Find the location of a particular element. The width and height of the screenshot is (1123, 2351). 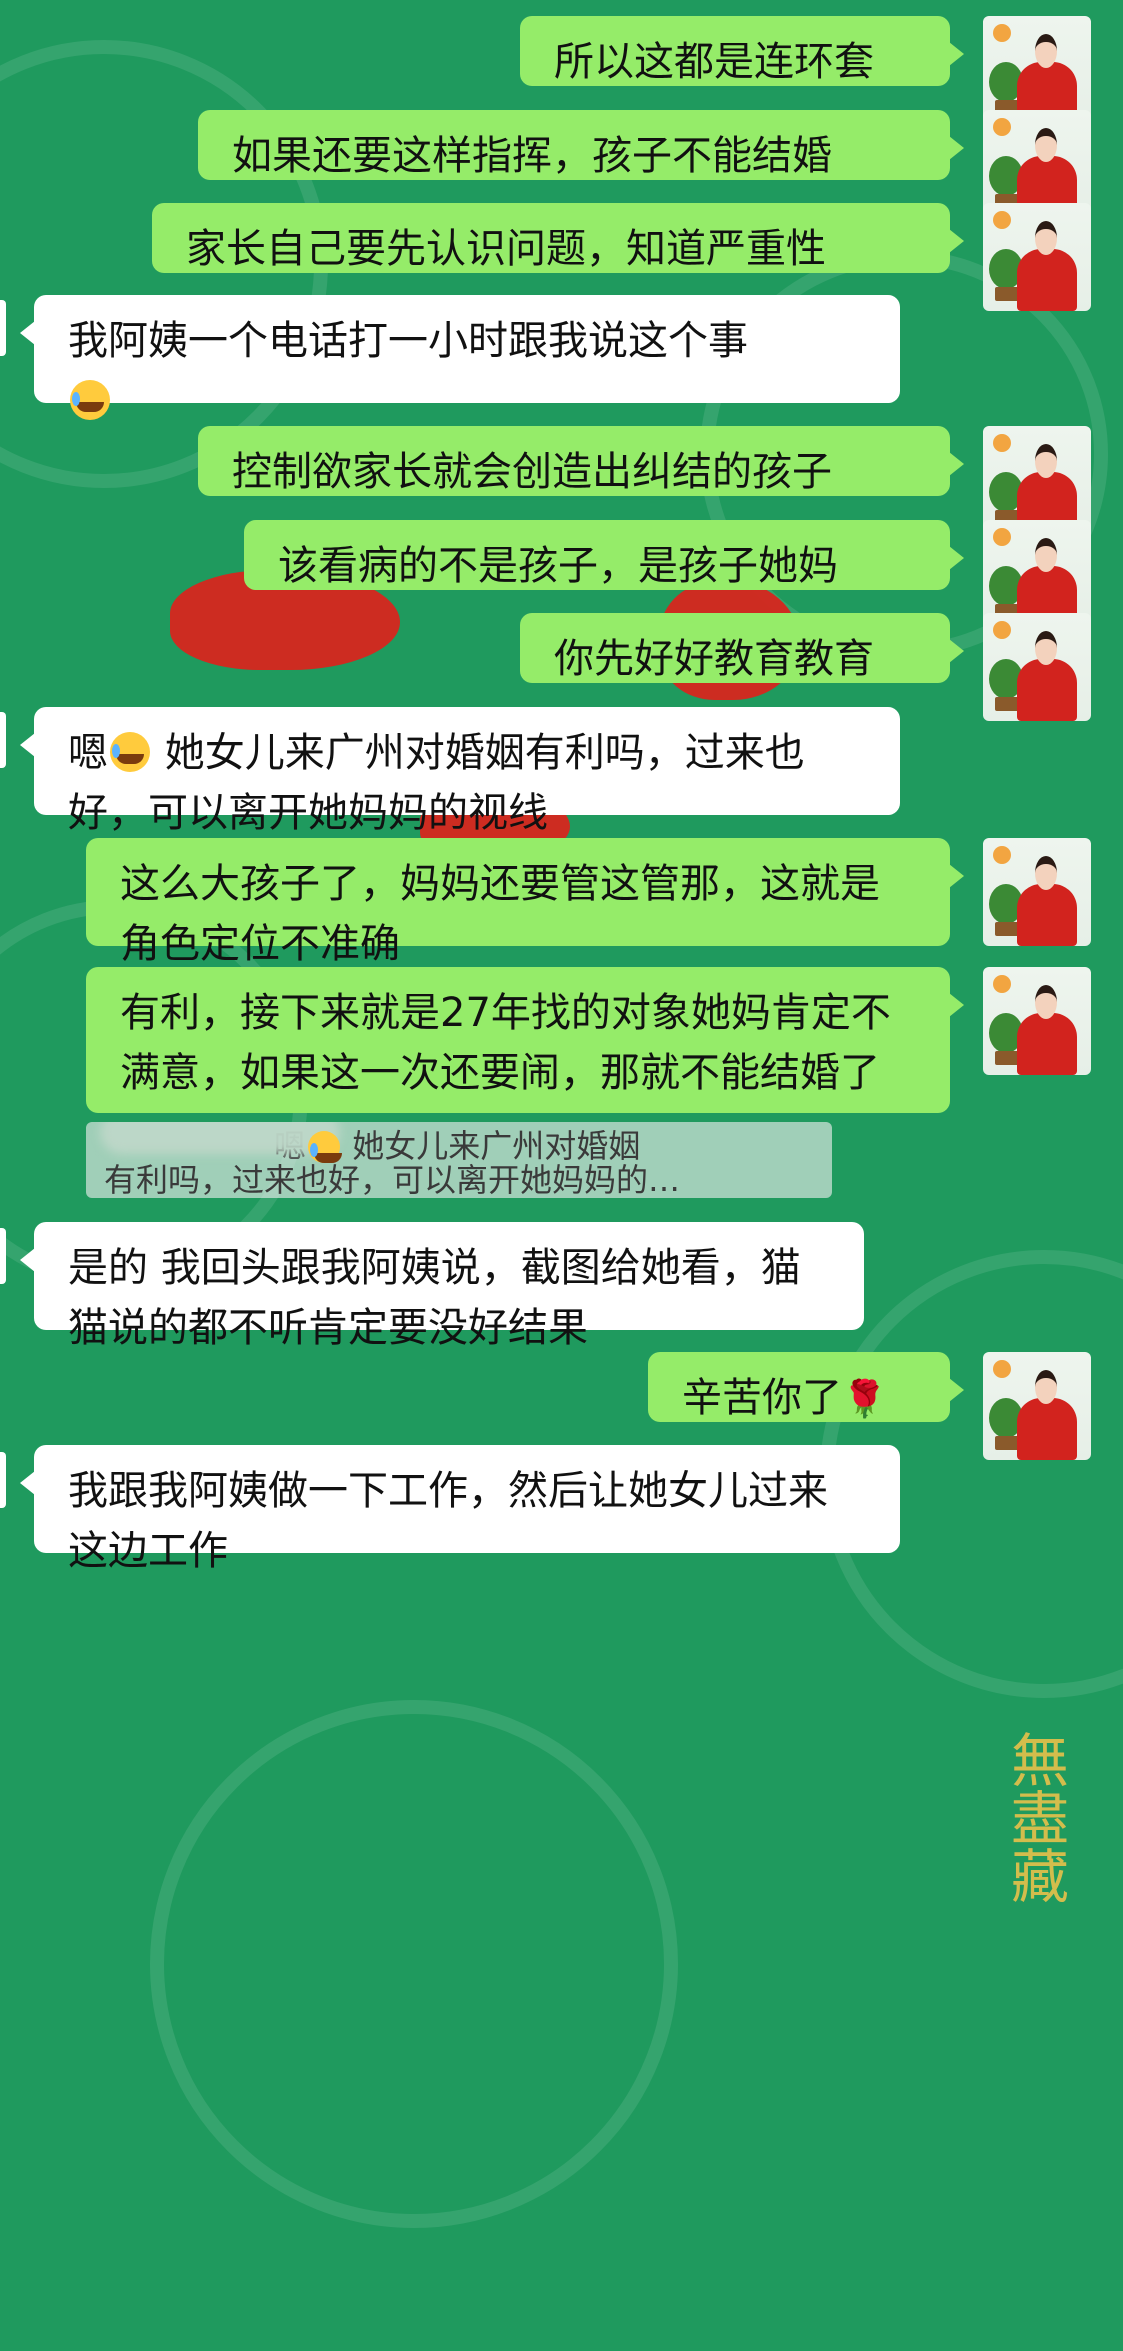

redacted-name is located at coordinates (220, 1138).